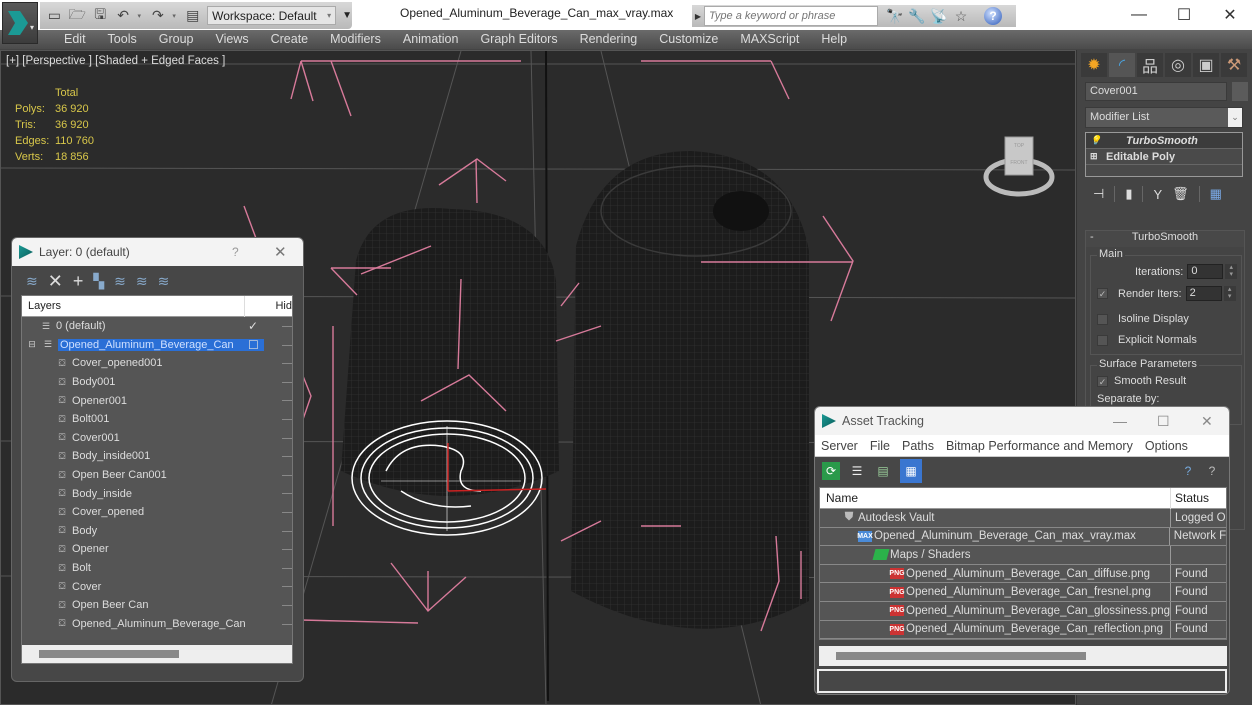 The height and width of the screenshot is (705, 1252). What do you see at coordinates (1180, 194) in the screenshot?
I see `remove-modifier-icon: 🗑` at bounding box center [1180, 194].